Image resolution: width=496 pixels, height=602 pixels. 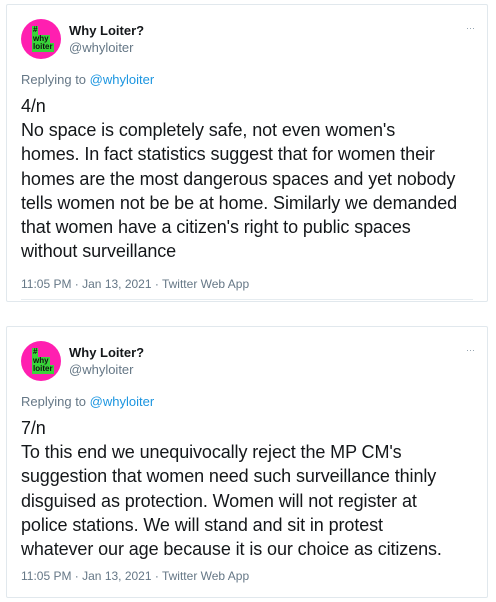 I want to click on divider, so click(x=247, y=299).